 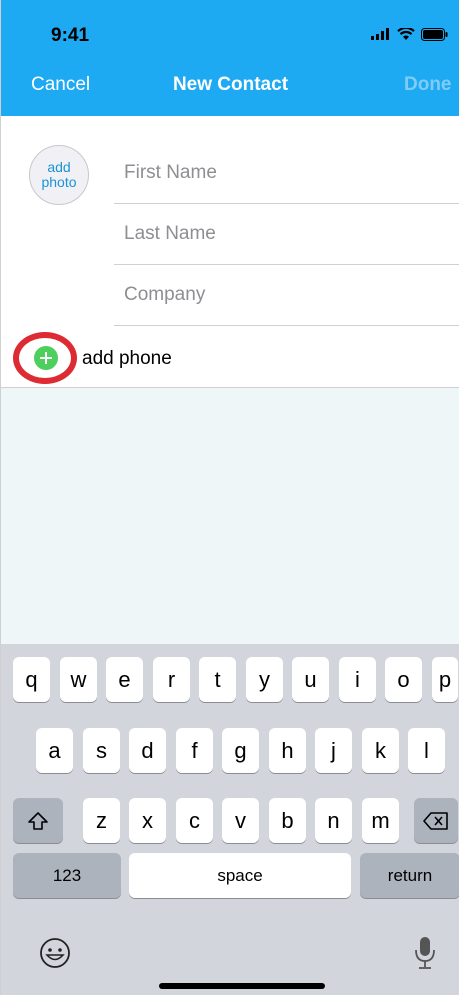 I want to click on add-phone-button, so click(x=46, y=358).